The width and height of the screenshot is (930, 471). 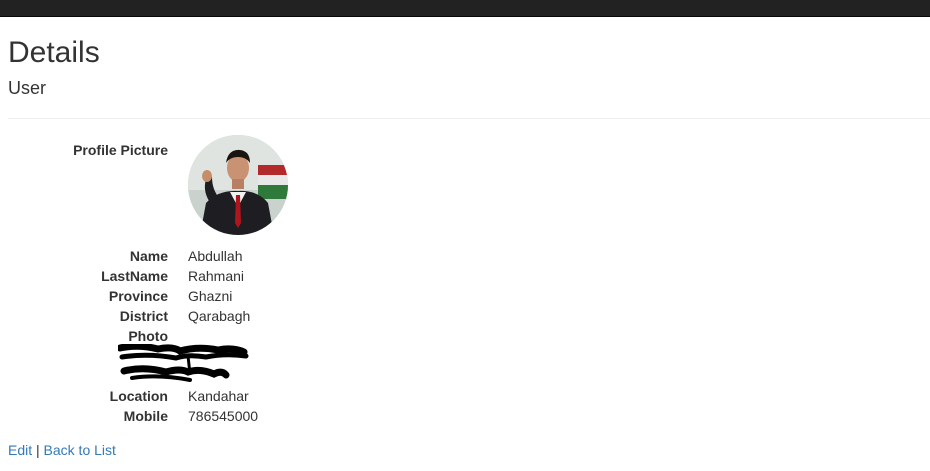 I want to click on district-value: Qarabagh, so click(x=219, y=316).